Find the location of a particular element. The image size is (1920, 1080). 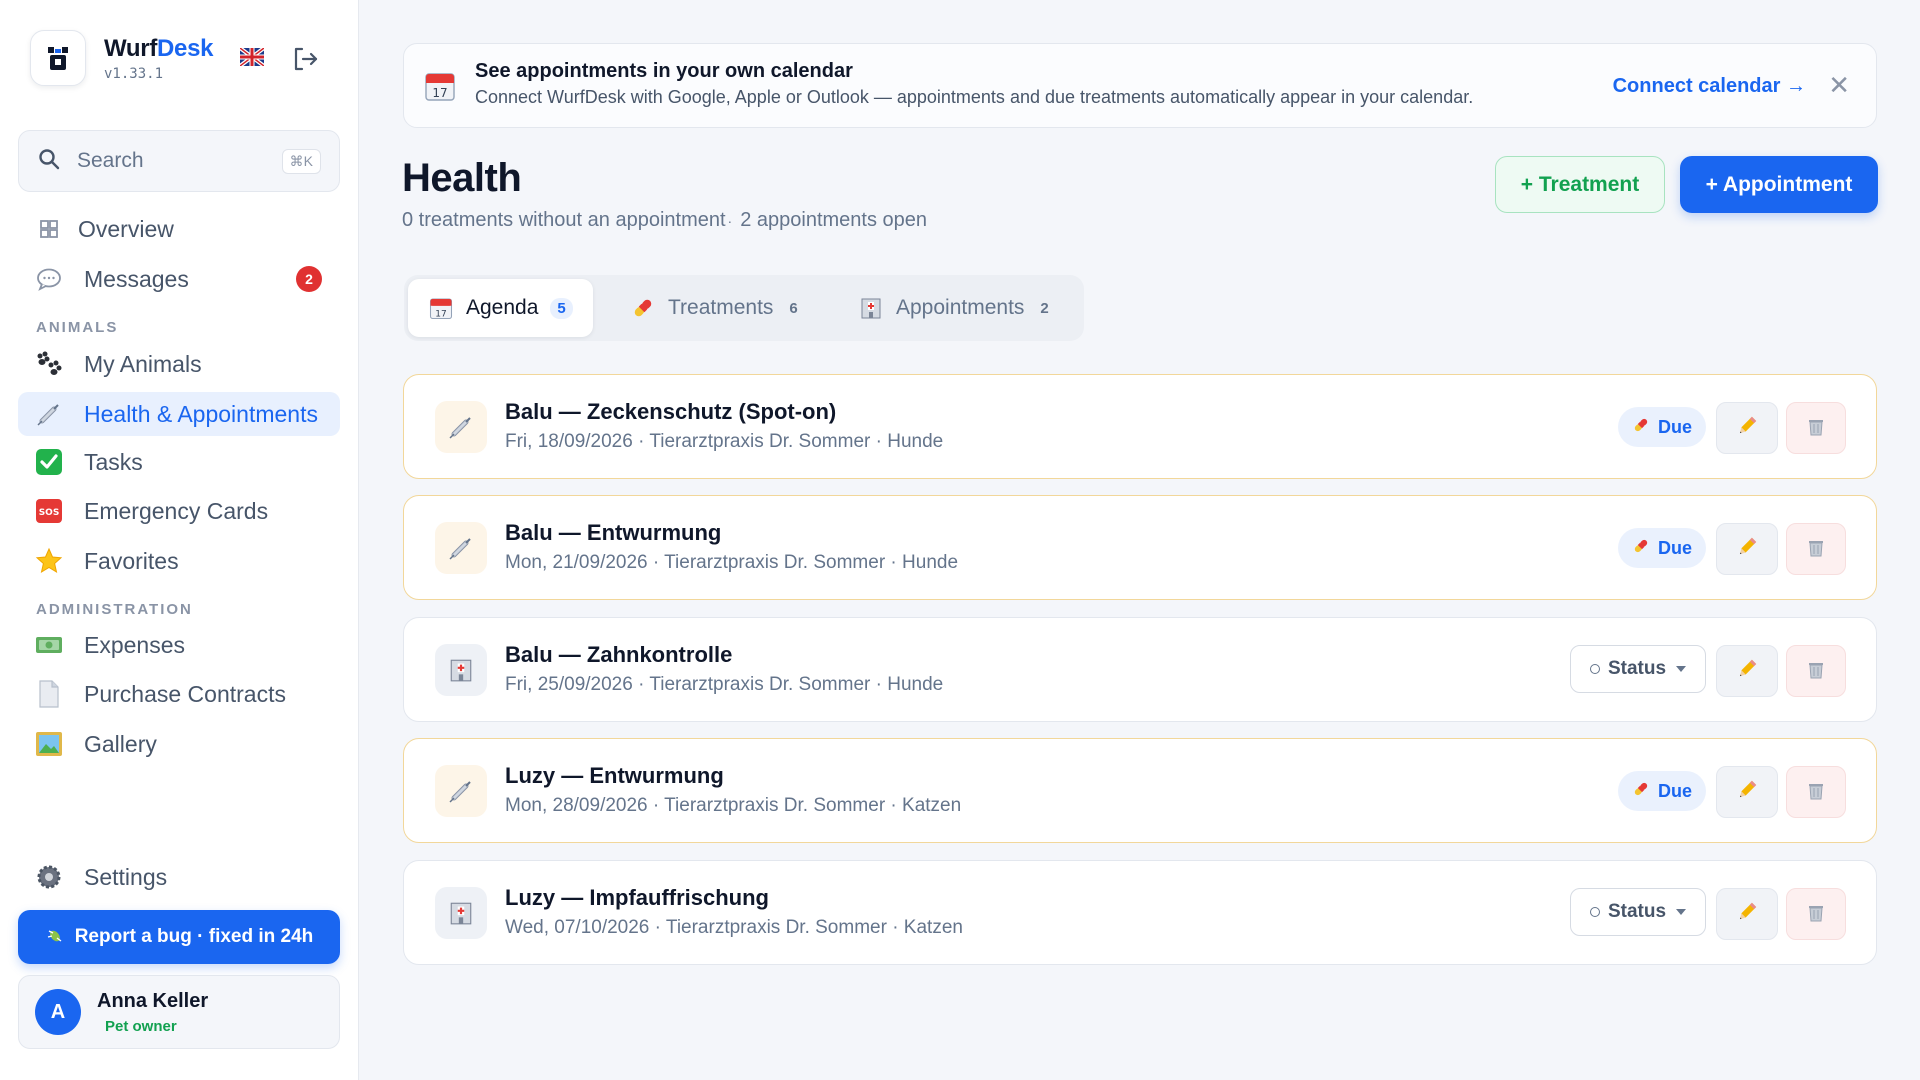

tab-label: Appointments is located at coordinates (960, 307).